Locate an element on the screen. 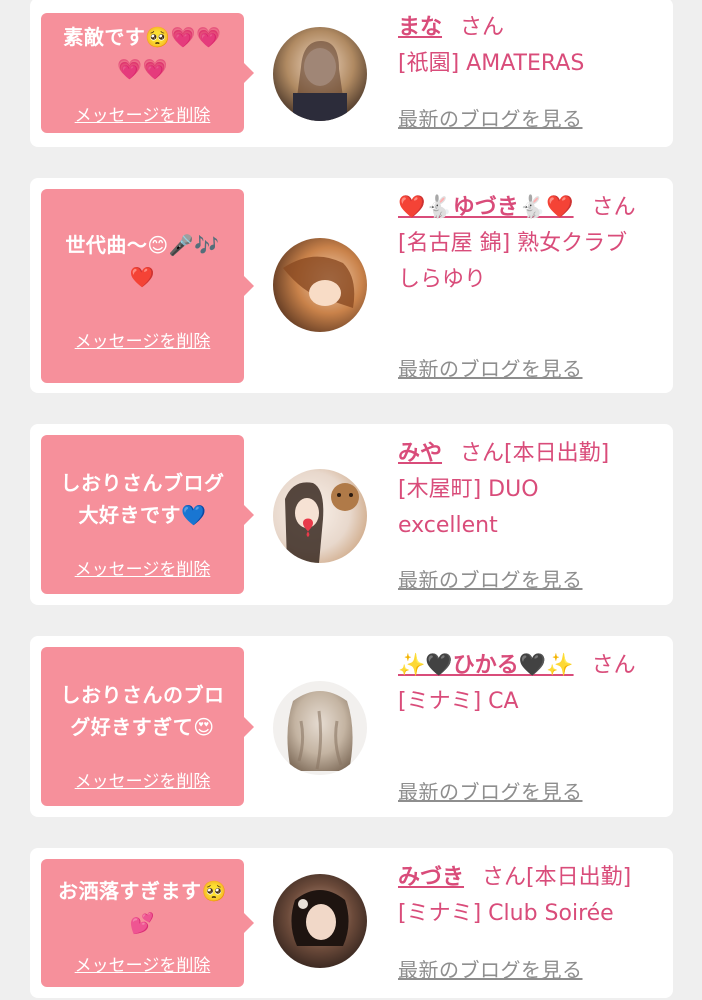 This screenshot has width=702, height=1000. shop-name: [ミナミ] Club Soirée is located at coordinates (506, 913).